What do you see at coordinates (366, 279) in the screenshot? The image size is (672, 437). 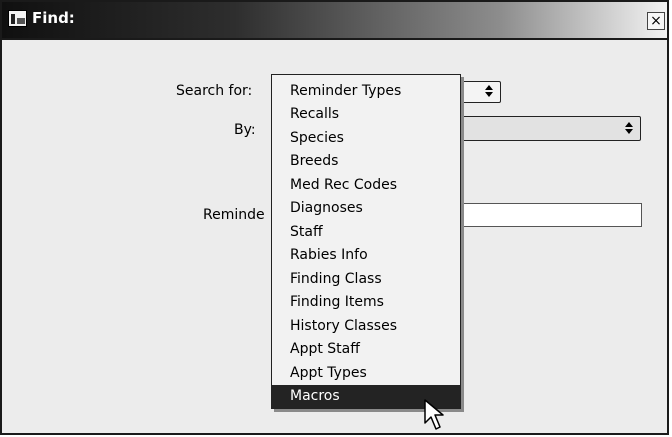 I see `dropdown-item-finding-class: Finding Class` at bounding box center [366, 279].